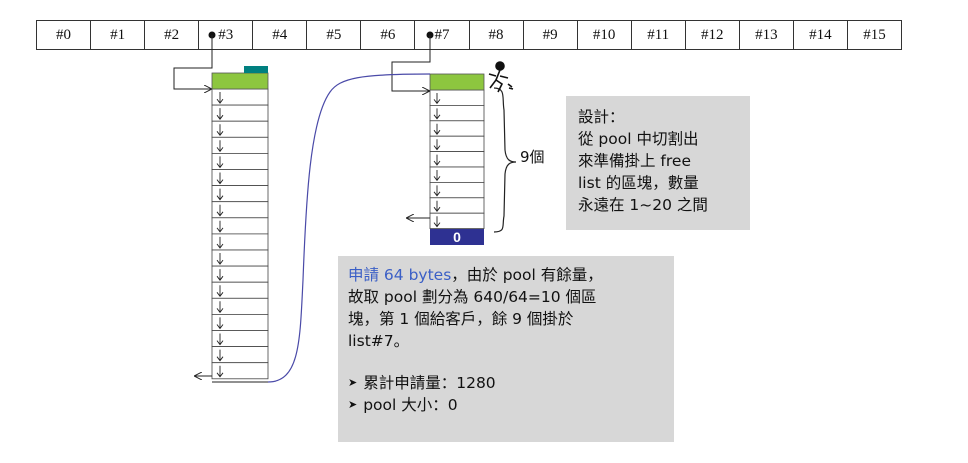 The image size is (968, 463). I want to click on list7-head-block, so click(457, 82).